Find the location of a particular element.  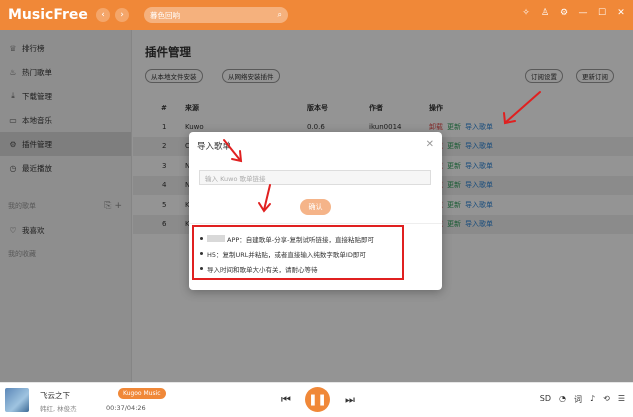

arrow-to-dialog-title is located at coordinates (232, 150).